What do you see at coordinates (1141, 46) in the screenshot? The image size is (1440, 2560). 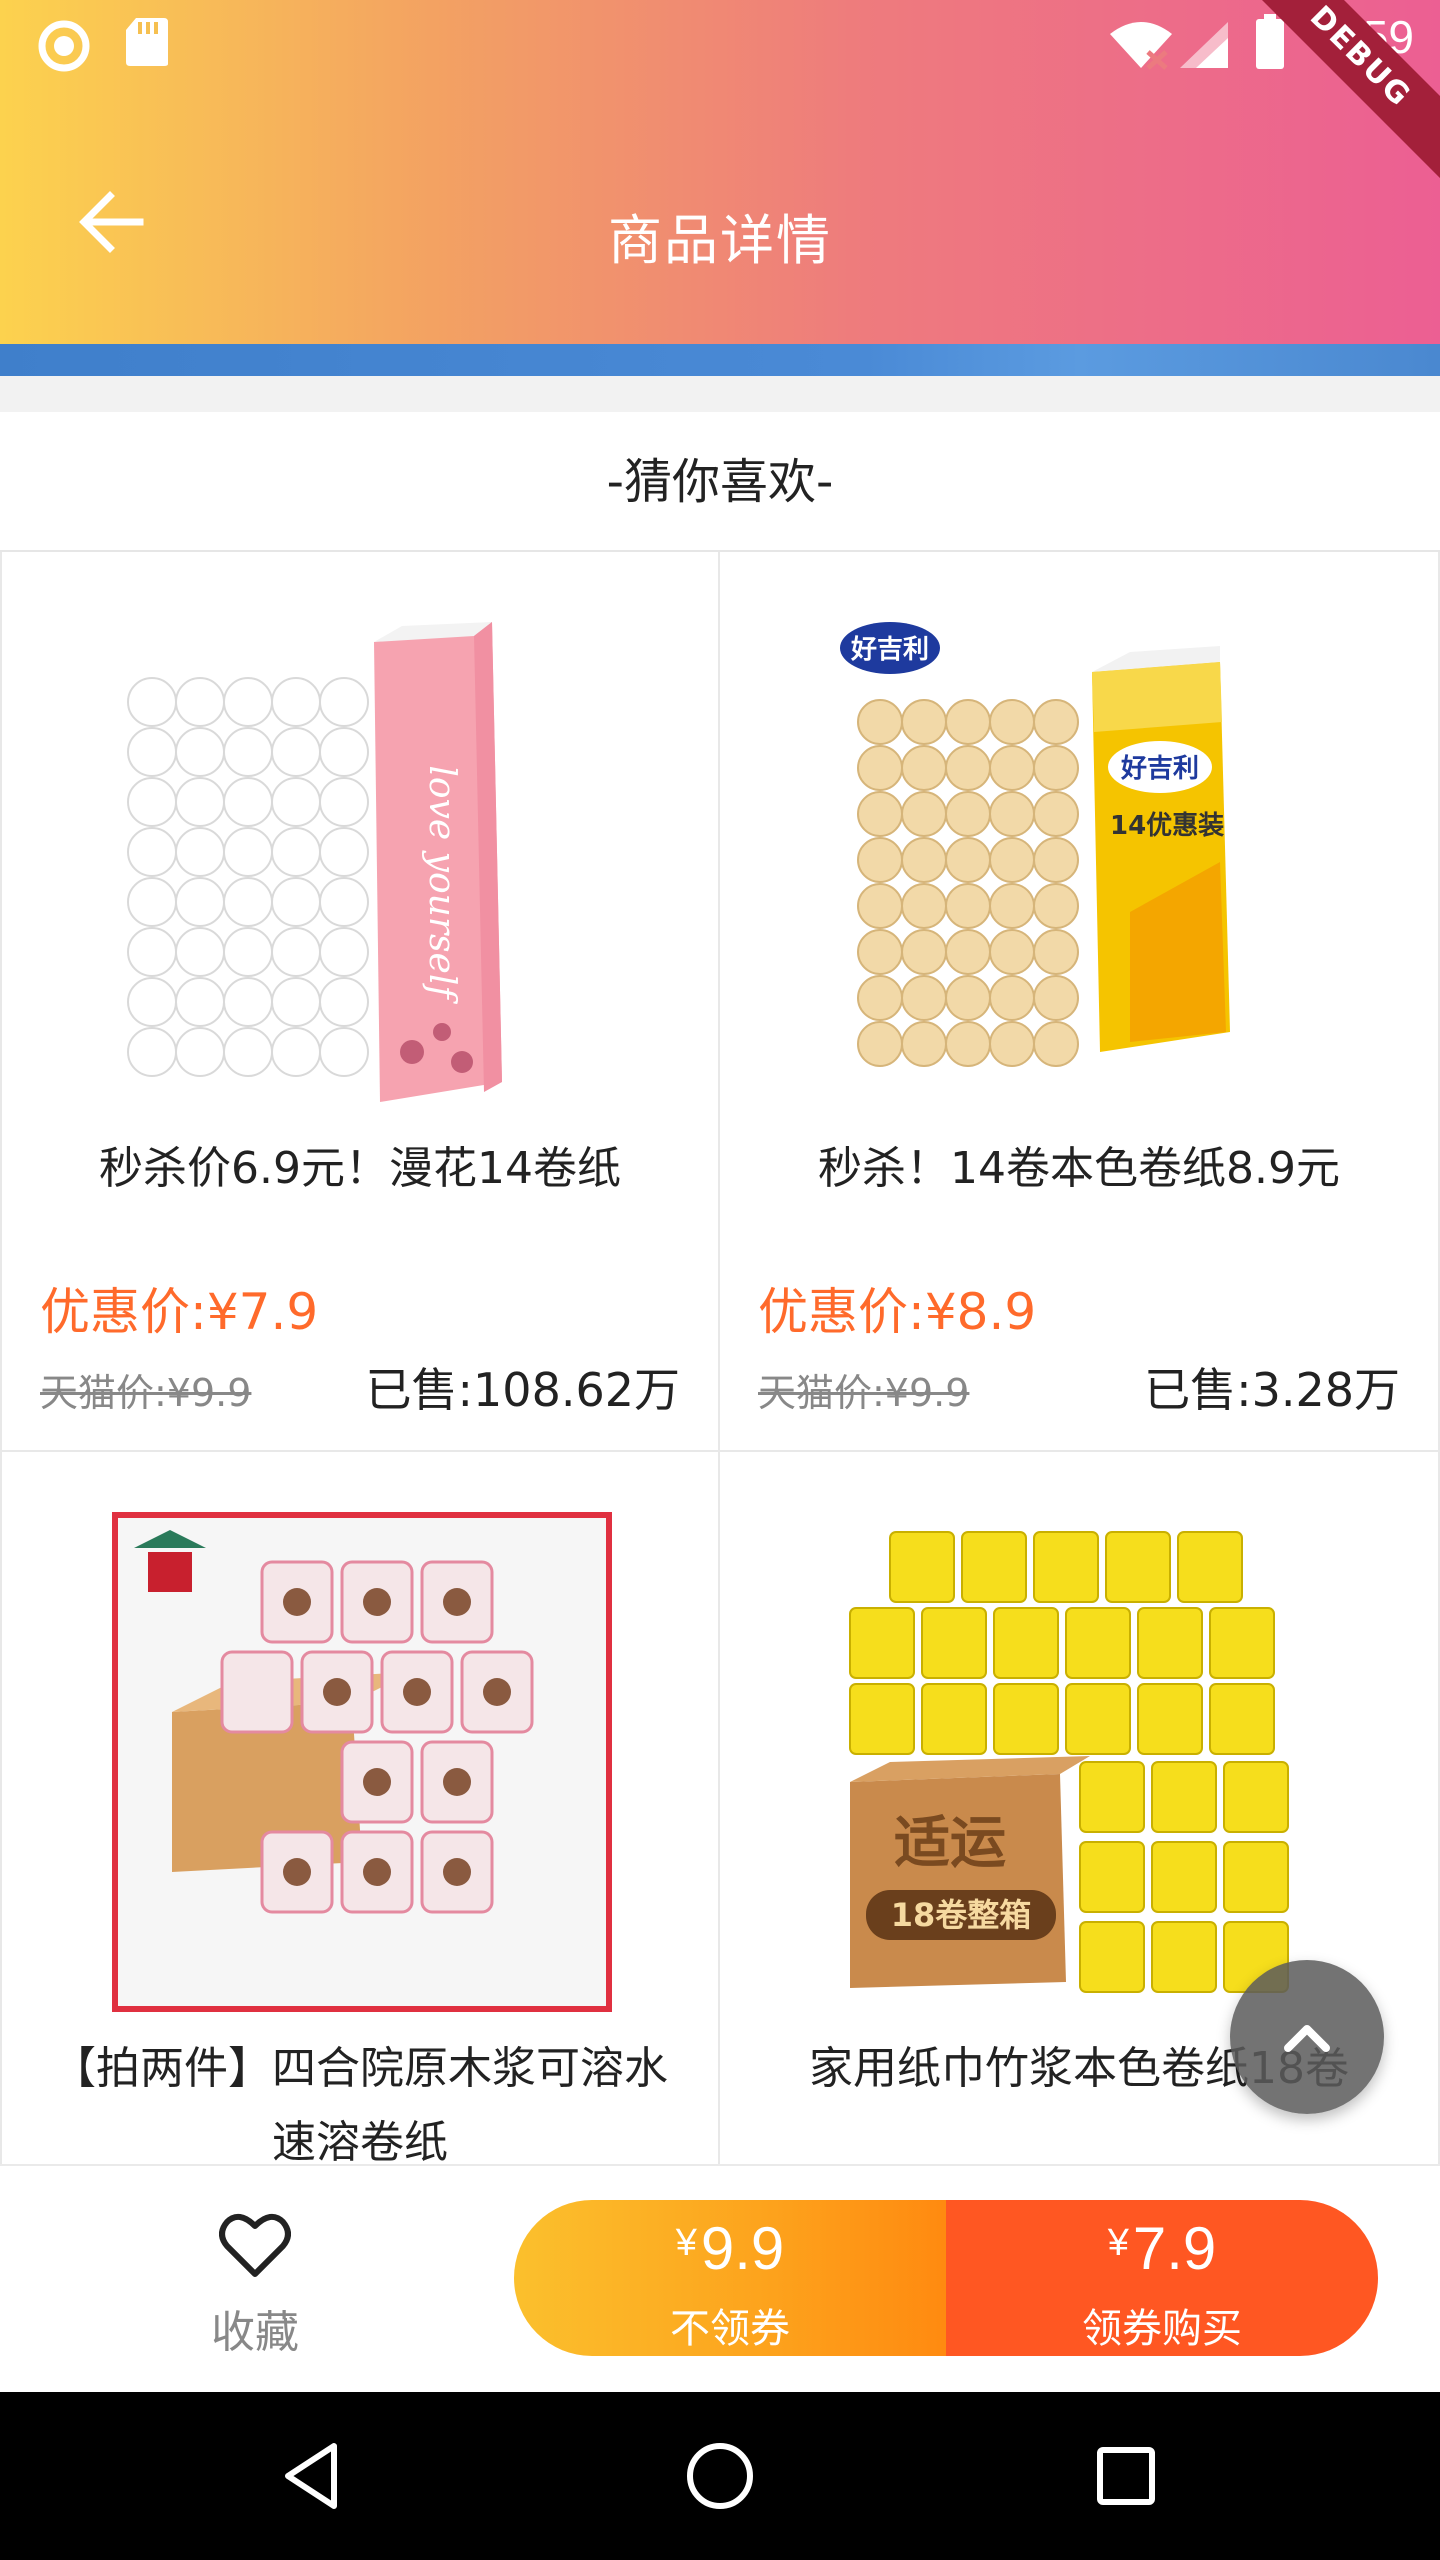 I see `wifi-icon` at bounding box center [1141, 46].